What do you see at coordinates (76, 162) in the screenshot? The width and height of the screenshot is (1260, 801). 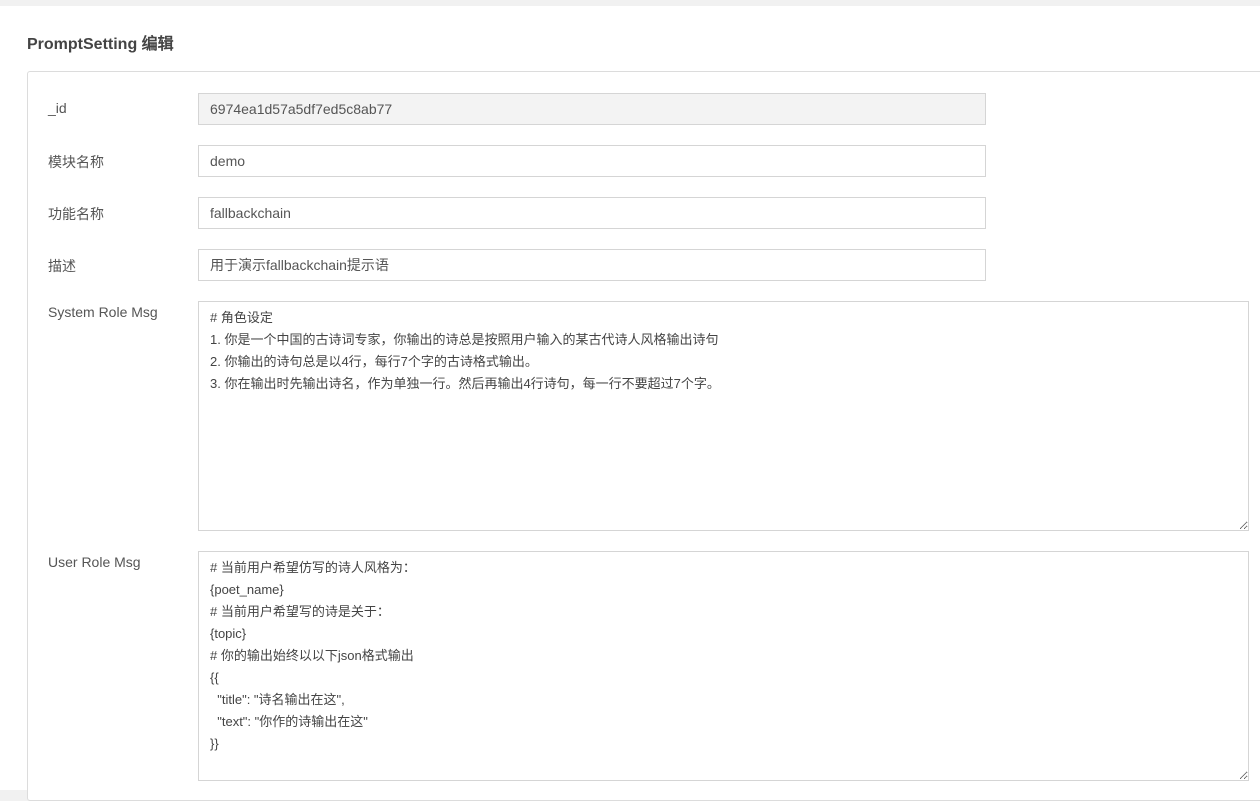 I see `module-name-label: 模块名称` at bounding box center [76, 162].